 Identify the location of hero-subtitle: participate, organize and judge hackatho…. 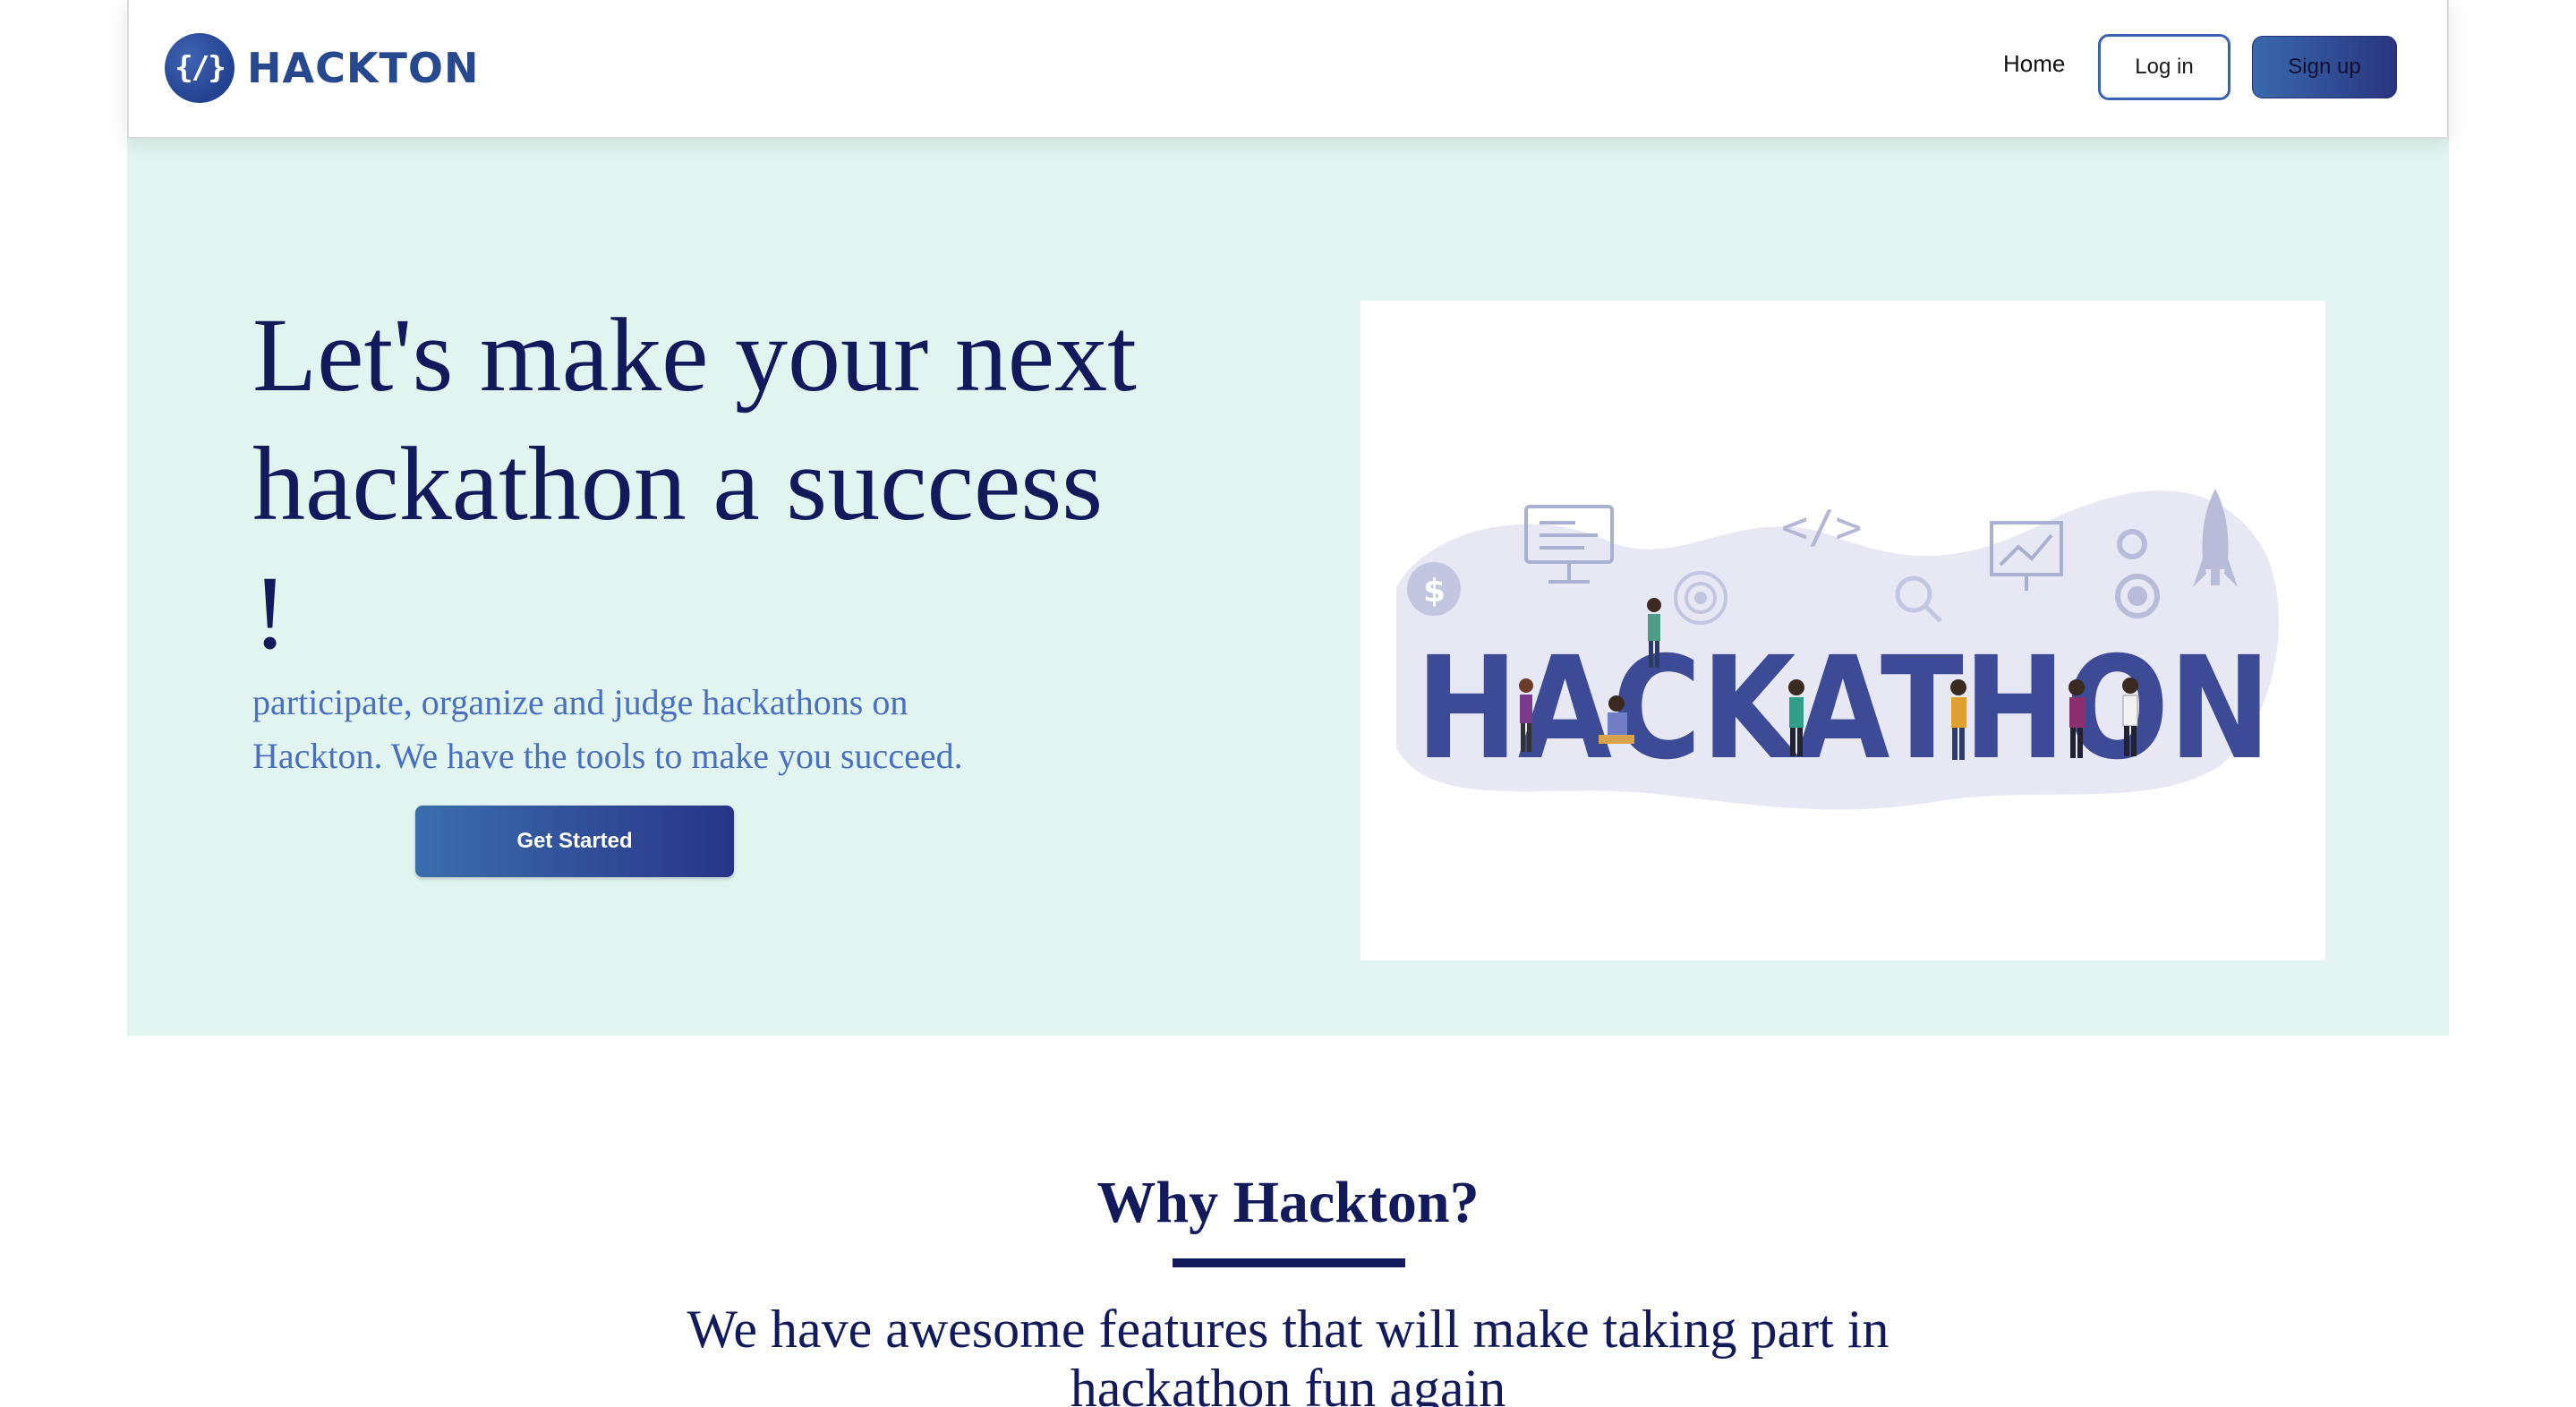
(607, 729).